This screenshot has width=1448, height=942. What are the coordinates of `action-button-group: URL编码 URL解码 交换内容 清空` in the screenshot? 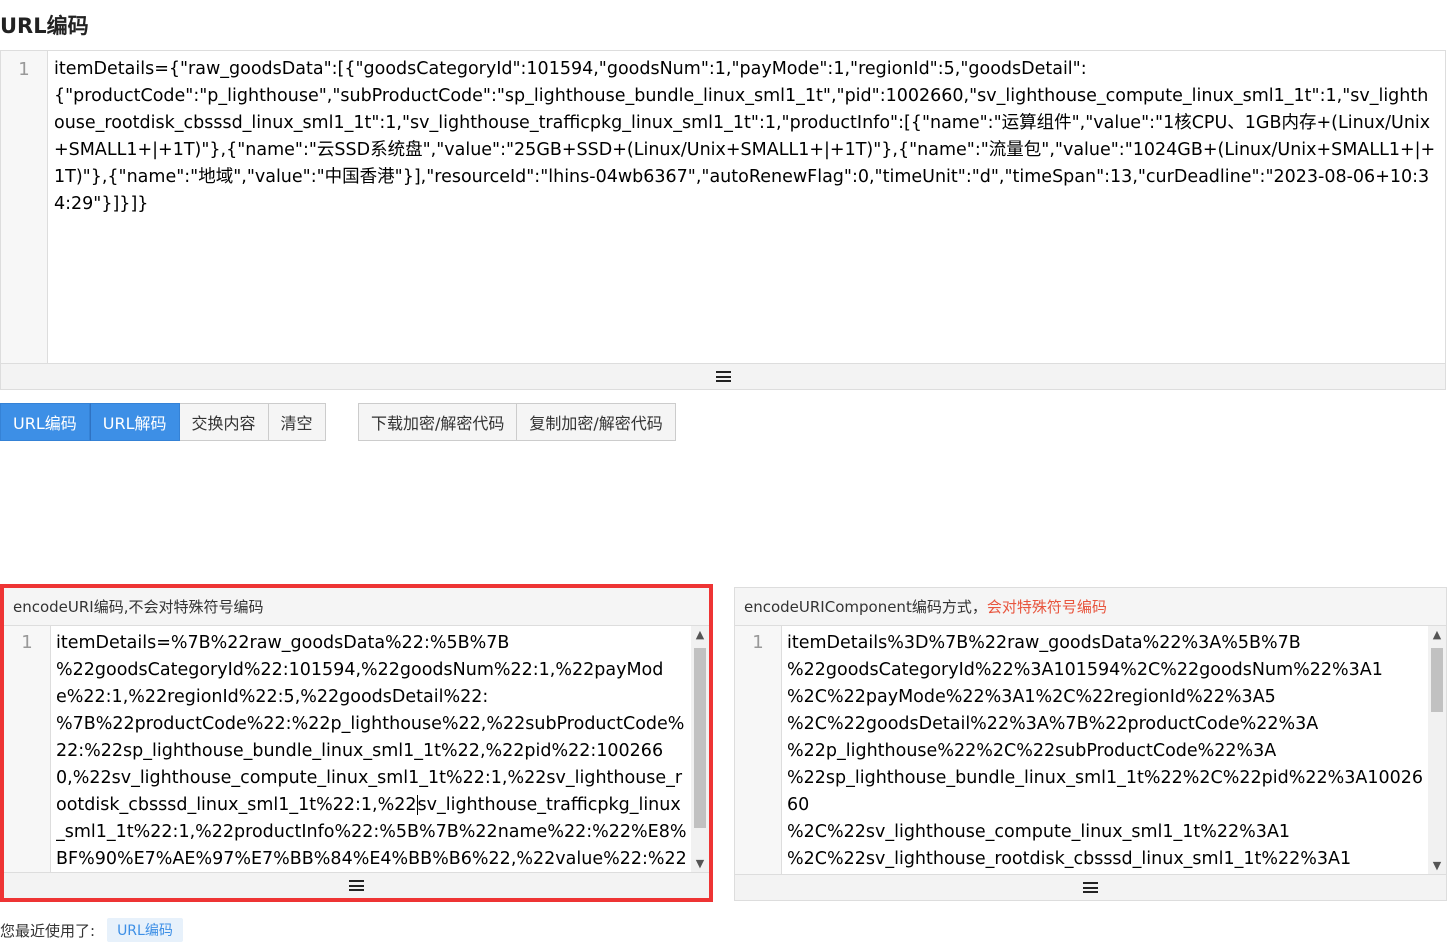 It's located at (163, 422).